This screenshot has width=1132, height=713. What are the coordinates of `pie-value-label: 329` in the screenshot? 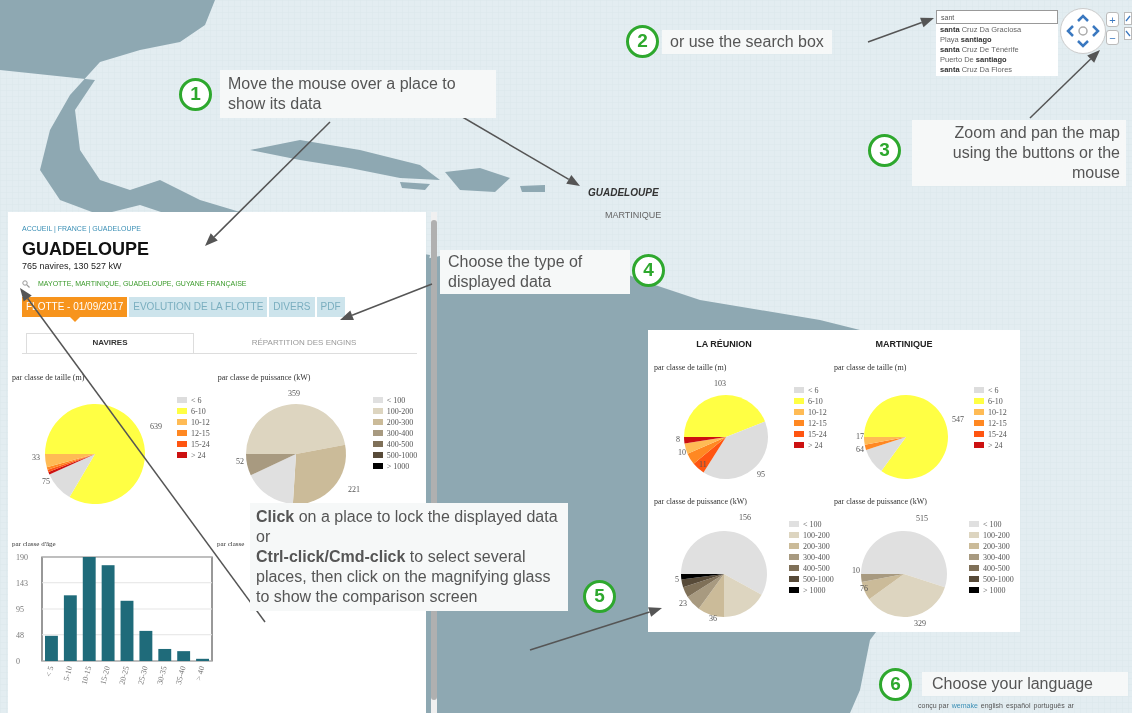 It's located at (920, 623).